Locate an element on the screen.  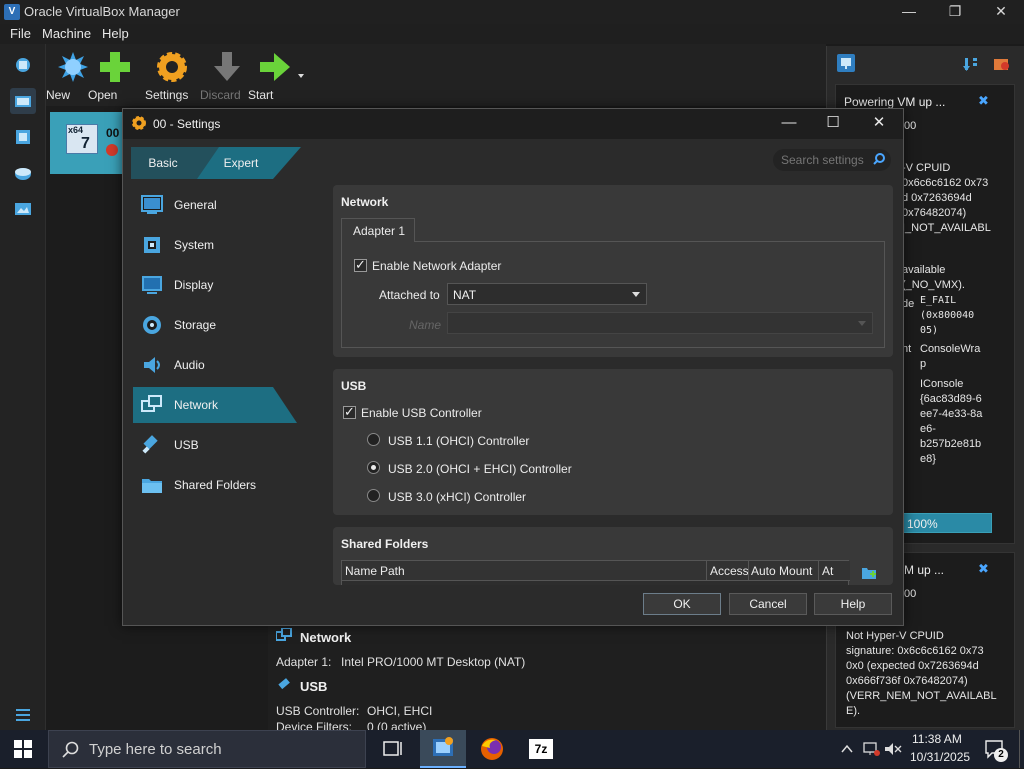
close-button: ✕ is located at coordinates (1001, 12).